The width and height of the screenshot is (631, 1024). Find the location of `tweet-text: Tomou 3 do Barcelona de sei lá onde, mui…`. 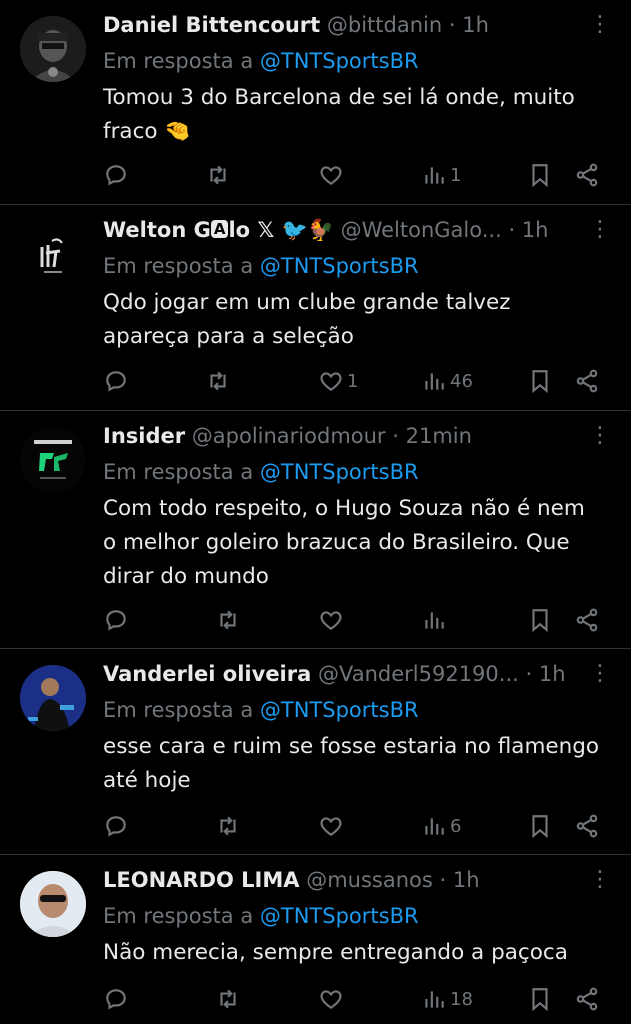

tweet-text: Tomou 3 do Barcelona de sei lá onde, mui… is located at coordinates (339, 114).